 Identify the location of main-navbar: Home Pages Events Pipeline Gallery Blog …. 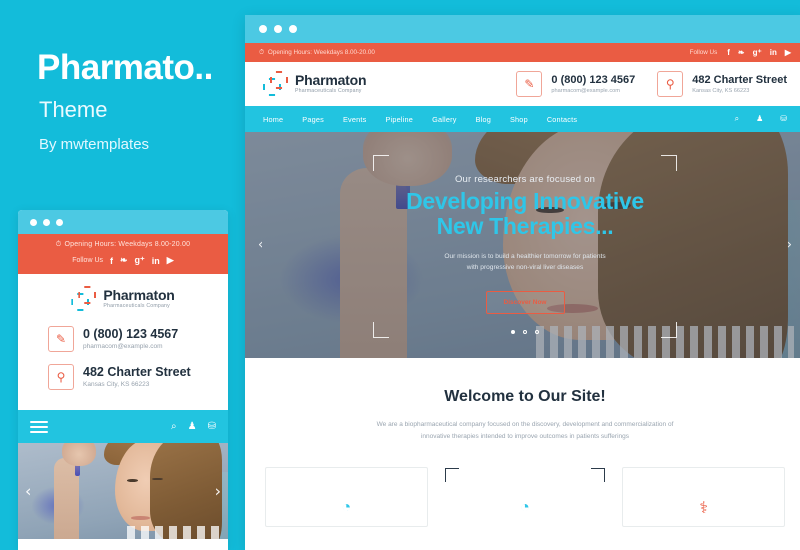
(522, 119).